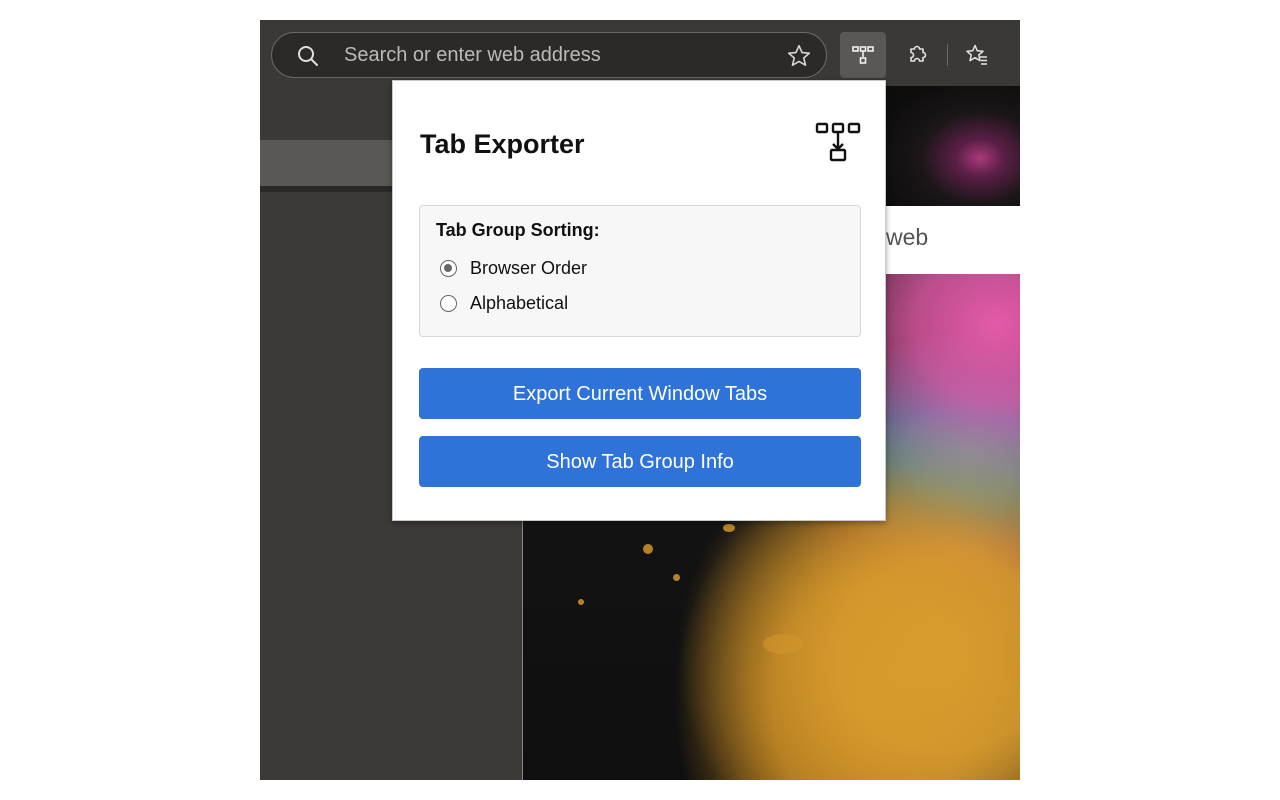 The width and height of the screenshot is (1280, 800). I want to click on radio-label: Alphabetical, so click(519, 303).